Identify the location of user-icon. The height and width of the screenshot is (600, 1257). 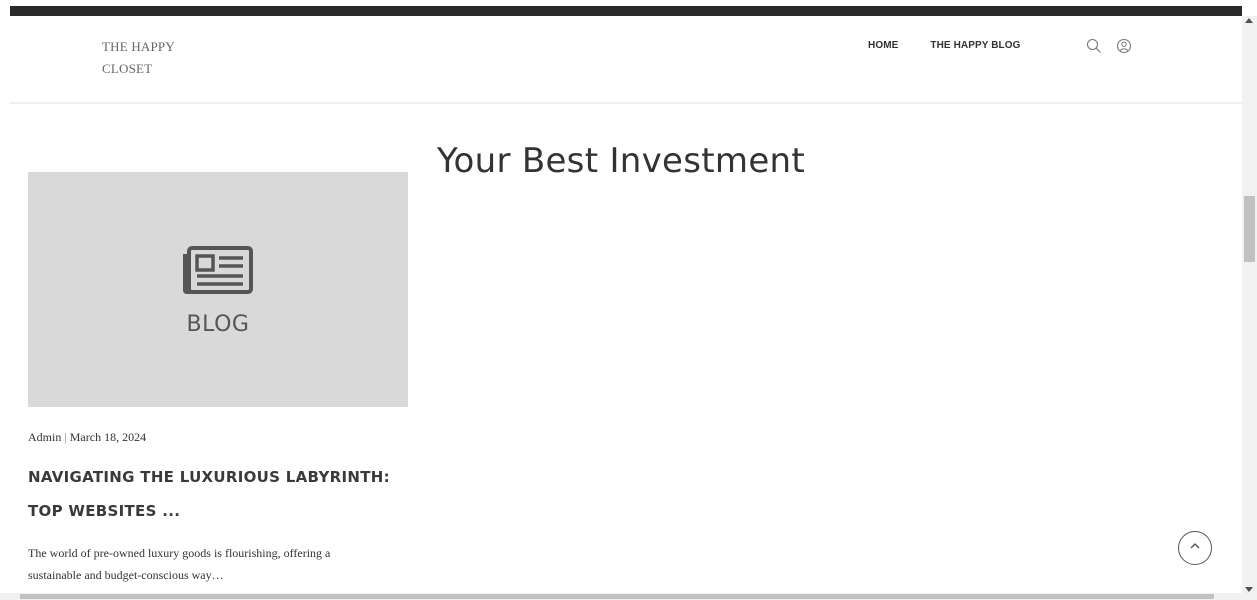
(1124, 46).